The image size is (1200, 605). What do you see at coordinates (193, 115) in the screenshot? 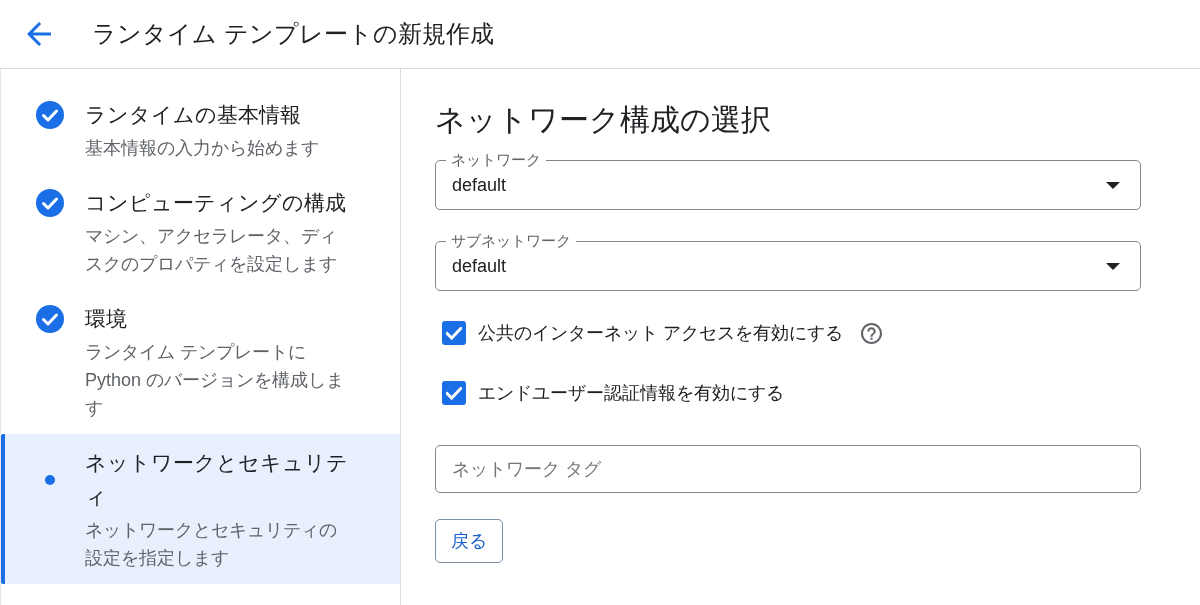
I see `step-title: ランタイムの基本情報` at bounding box center [193, 115].